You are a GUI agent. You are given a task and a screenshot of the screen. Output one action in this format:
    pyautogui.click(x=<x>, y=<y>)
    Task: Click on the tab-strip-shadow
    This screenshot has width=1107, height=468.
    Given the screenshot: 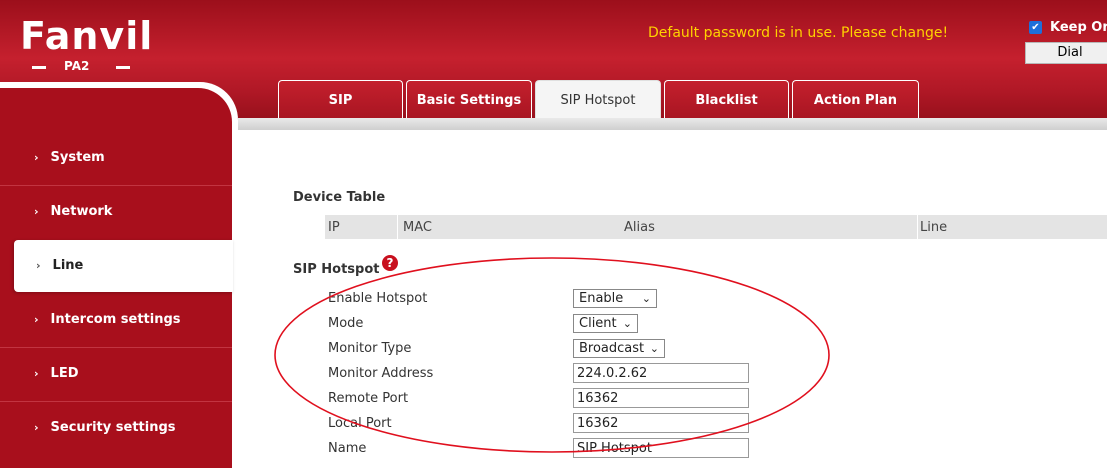 What is the action you would take?
    pyautogui.click(x=672, y=124)
    